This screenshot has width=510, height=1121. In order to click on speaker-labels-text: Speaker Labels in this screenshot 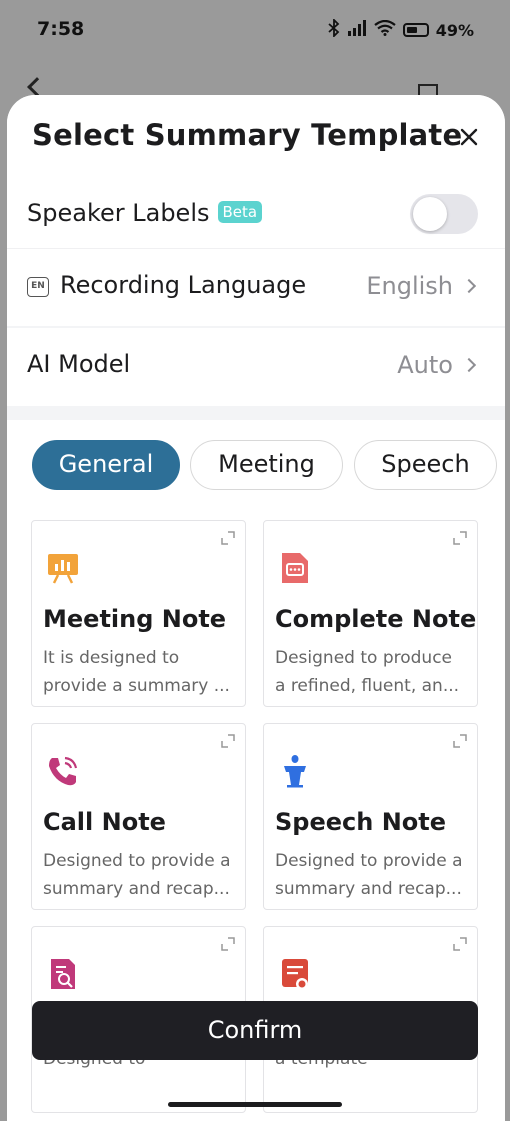, I will do `click(118, 213)`.